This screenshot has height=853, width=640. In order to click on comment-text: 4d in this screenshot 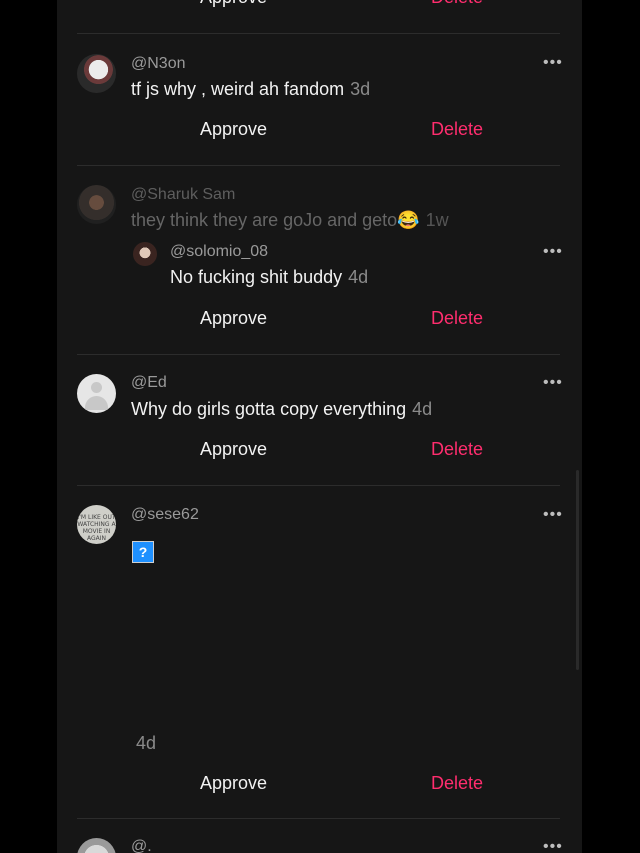, I will do `click(146, 743)`.